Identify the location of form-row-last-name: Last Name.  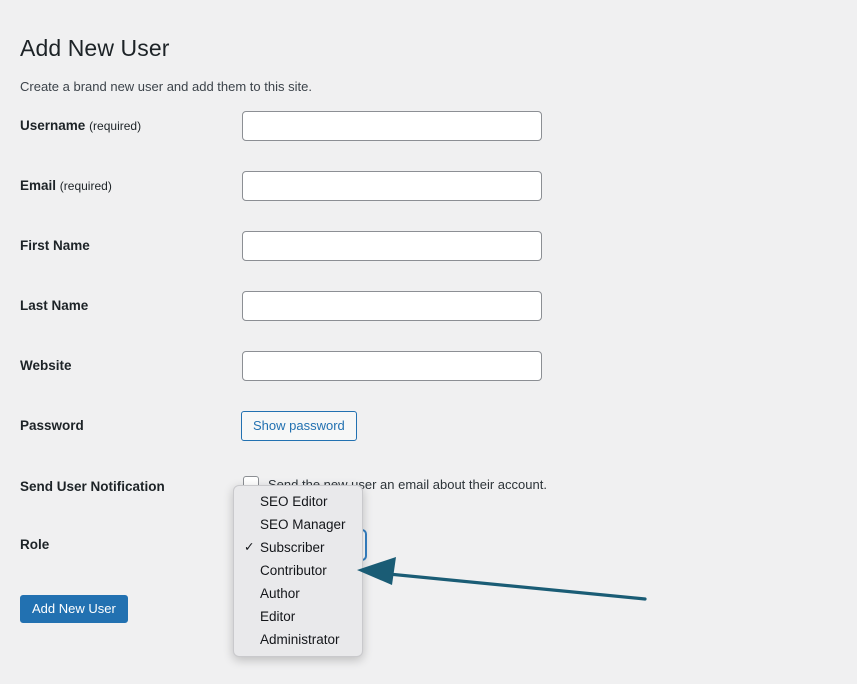
(428, 306).